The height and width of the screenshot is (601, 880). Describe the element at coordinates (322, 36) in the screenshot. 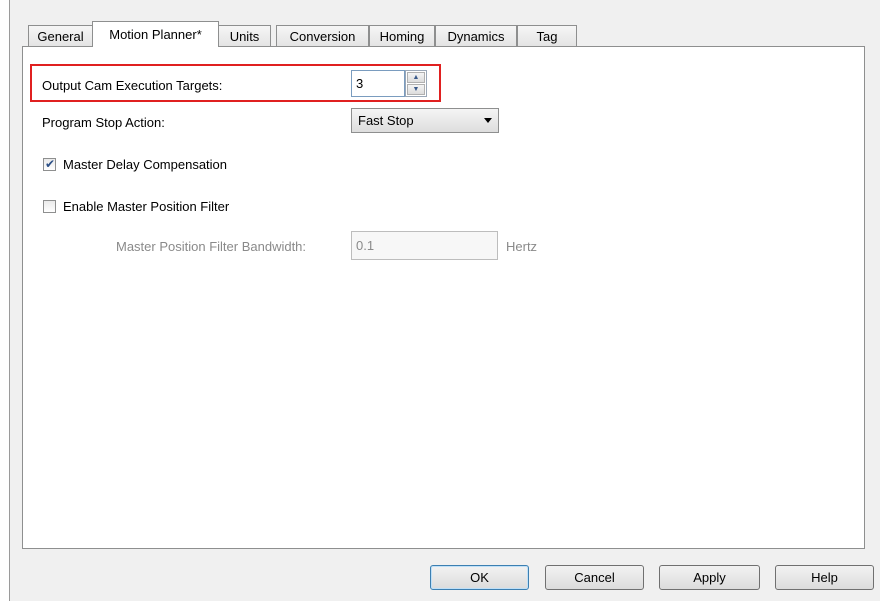

I see `tab-conversion: Conversion` at that location.